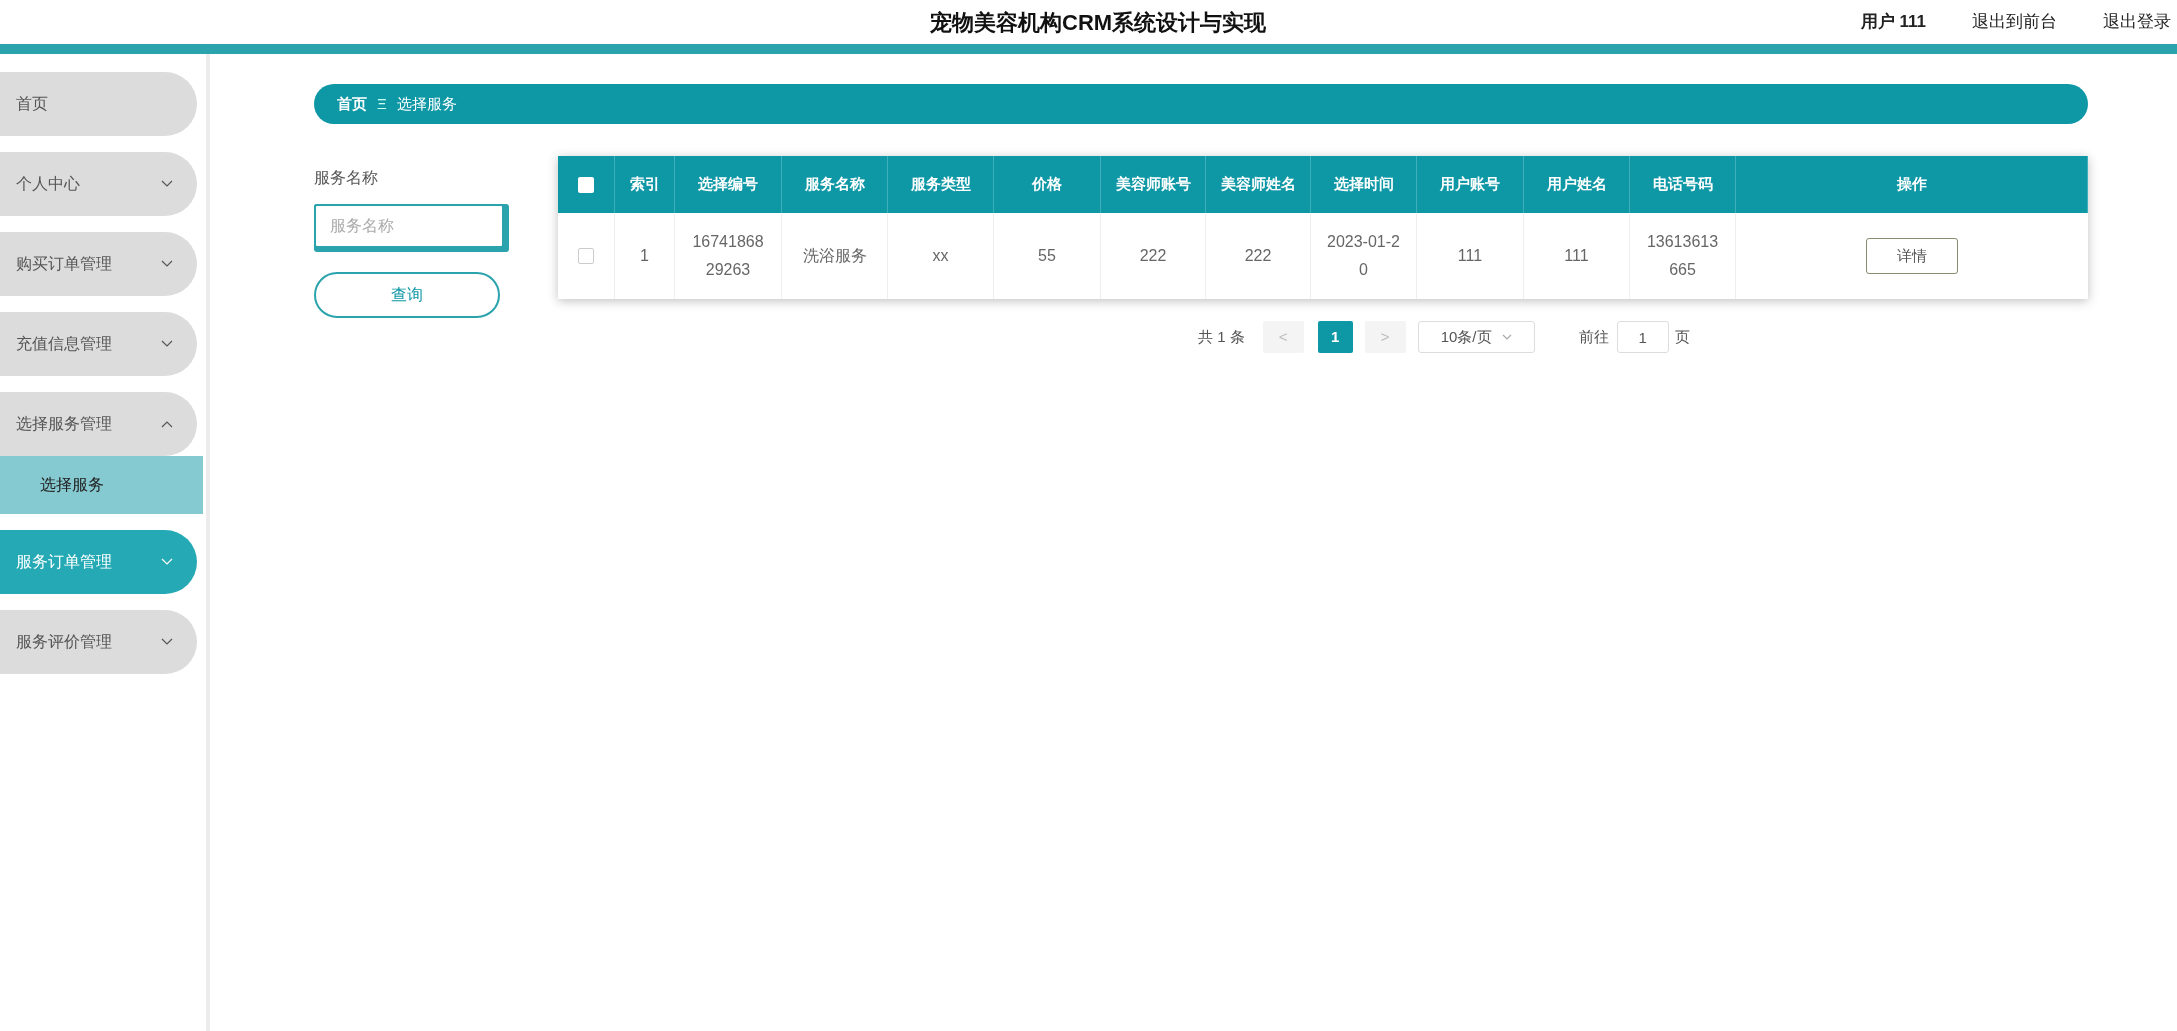 The image size is (2177, 1031). Describe the element at coordinates (586, 256) in the screenshot. I see `row-checkbox` at that location.